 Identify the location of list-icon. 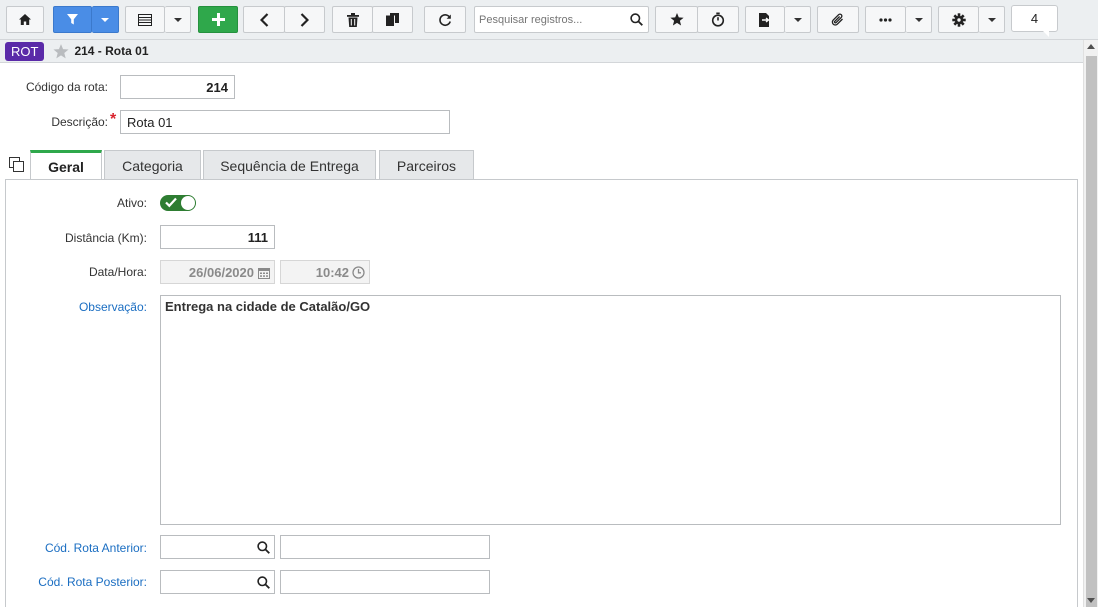
(145, 19).